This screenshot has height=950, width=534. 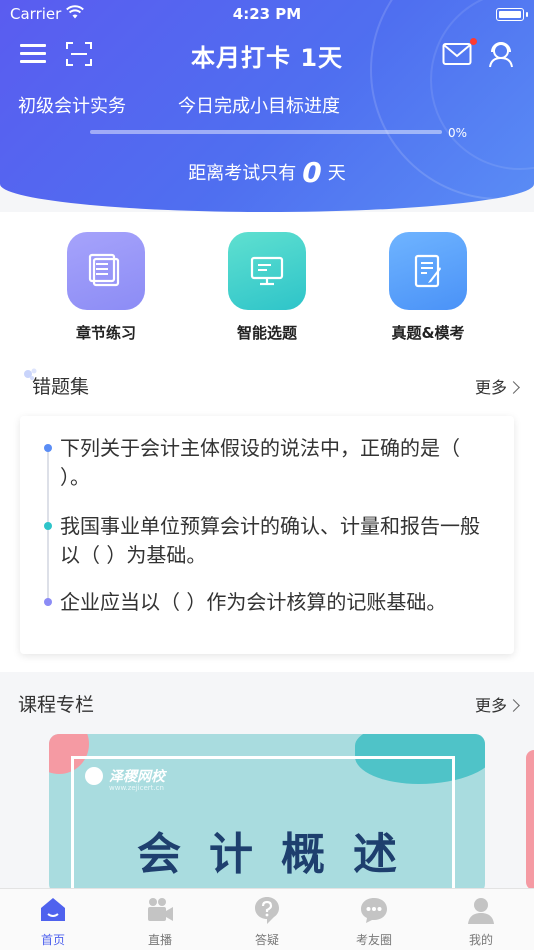 I want to click on progress-bar, so click(x=266, y=132).